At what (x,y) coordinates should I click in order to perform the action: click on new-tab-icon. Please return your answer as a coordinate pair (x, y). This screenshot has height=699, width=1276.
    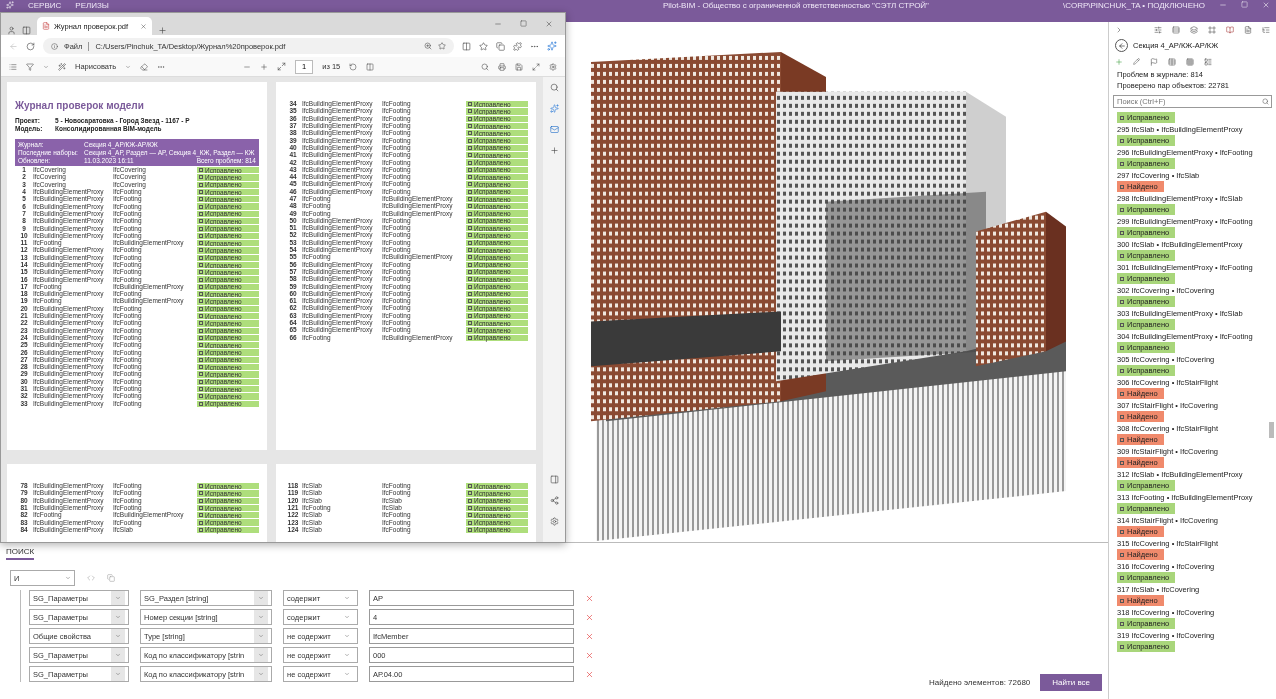
    Looking at the image, I should click on (162, 30).